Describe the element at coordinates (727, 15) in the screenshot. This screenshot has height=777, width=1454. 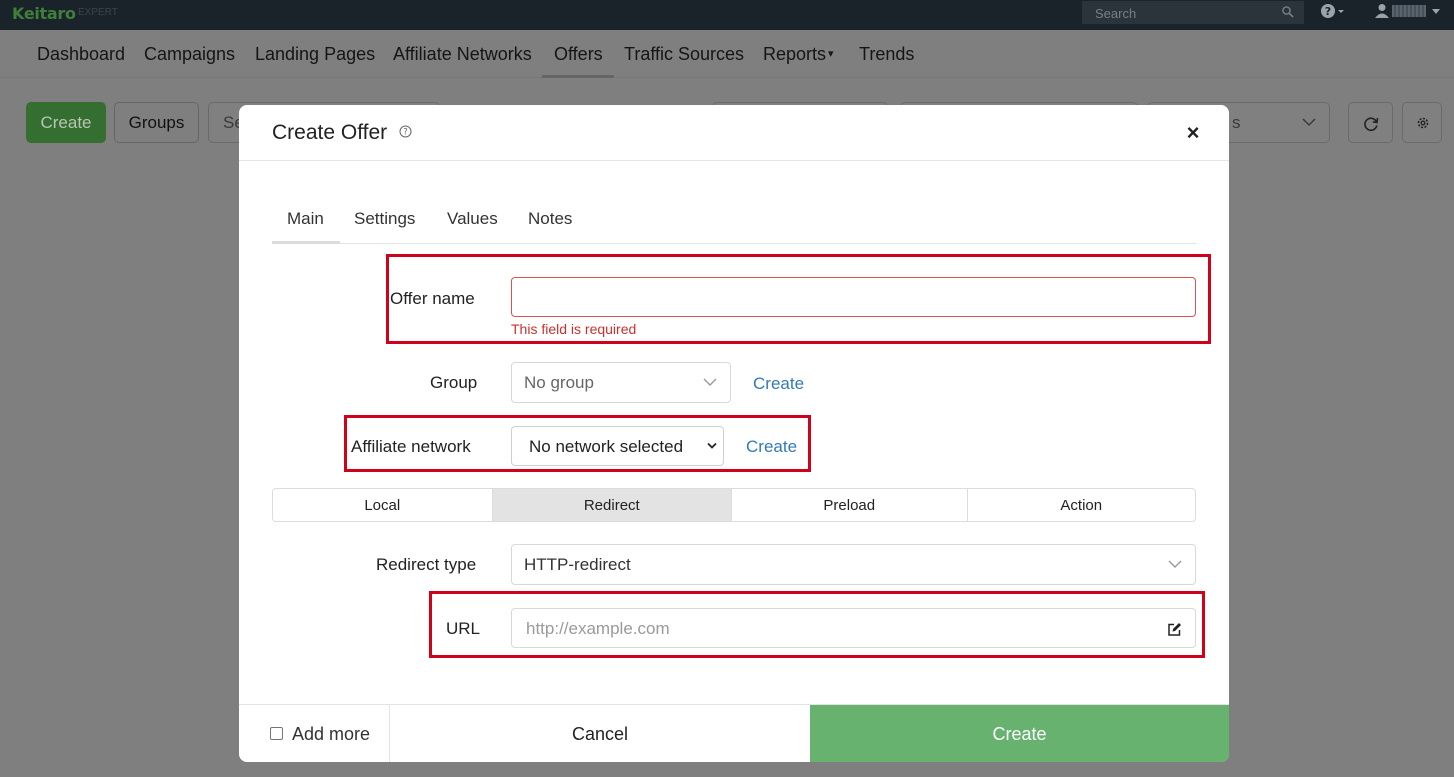
I see `top-bar: Keitaro EXPERT Search ?` at that location.